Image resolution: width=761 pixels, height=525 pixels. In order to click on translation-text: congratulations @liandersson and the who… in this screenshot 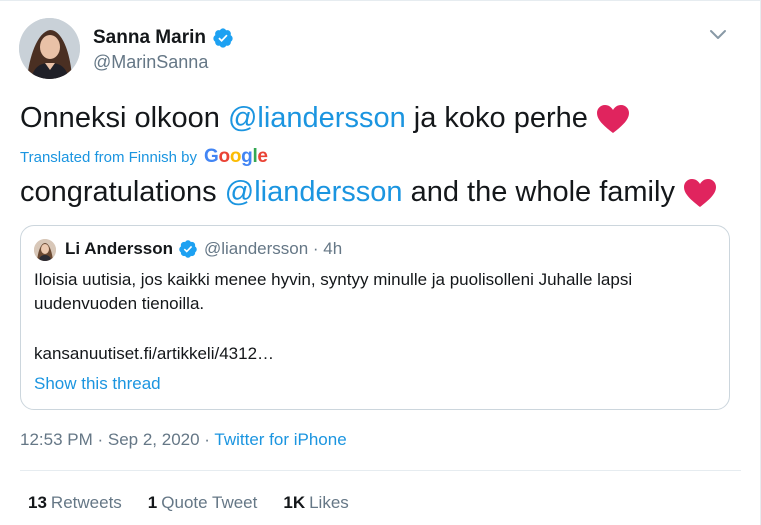, I will do `click(368, 192)`.